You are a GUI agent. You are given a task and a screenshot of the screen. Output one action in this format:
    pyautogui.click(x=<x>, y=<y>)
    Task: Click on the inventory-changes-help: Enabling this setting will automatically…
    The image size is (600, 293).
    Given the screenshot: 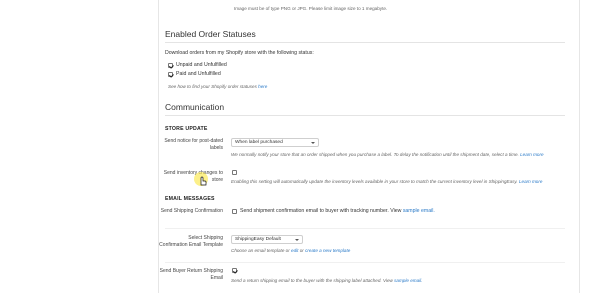 What is the action you would take?
    pyautogui.click(x=386, y=181)
    